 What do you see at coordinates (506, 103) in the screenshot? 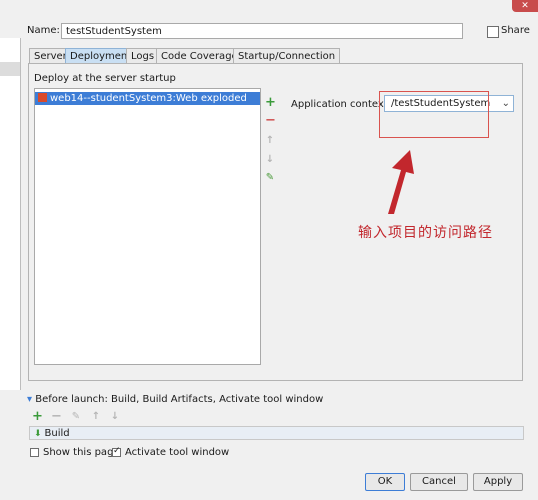
I see `chevron-down-icon: ⌄` at bounding box center [506, 103].